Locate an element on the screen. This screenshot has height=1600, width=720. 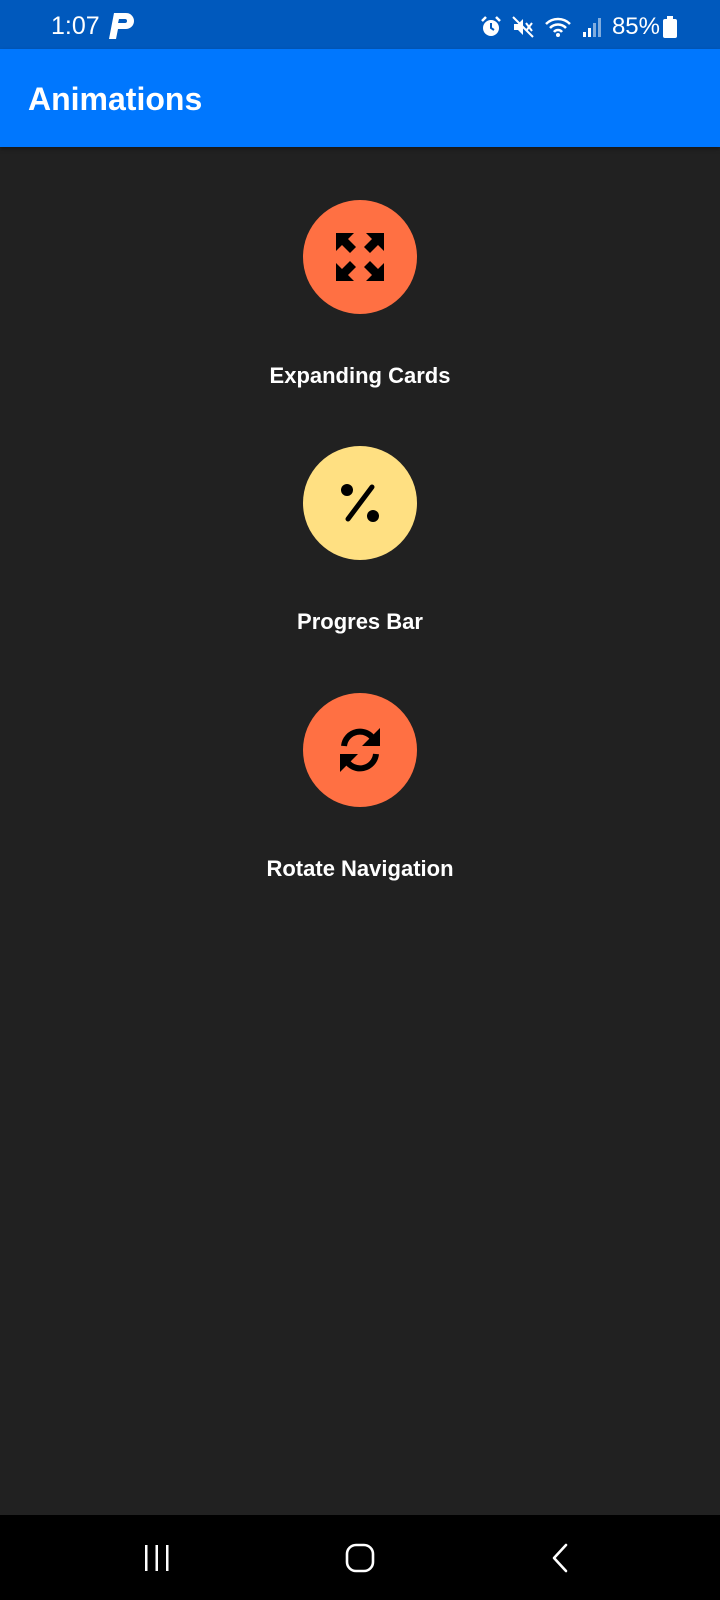
wifi-icon is located at coordinates (558, 27).